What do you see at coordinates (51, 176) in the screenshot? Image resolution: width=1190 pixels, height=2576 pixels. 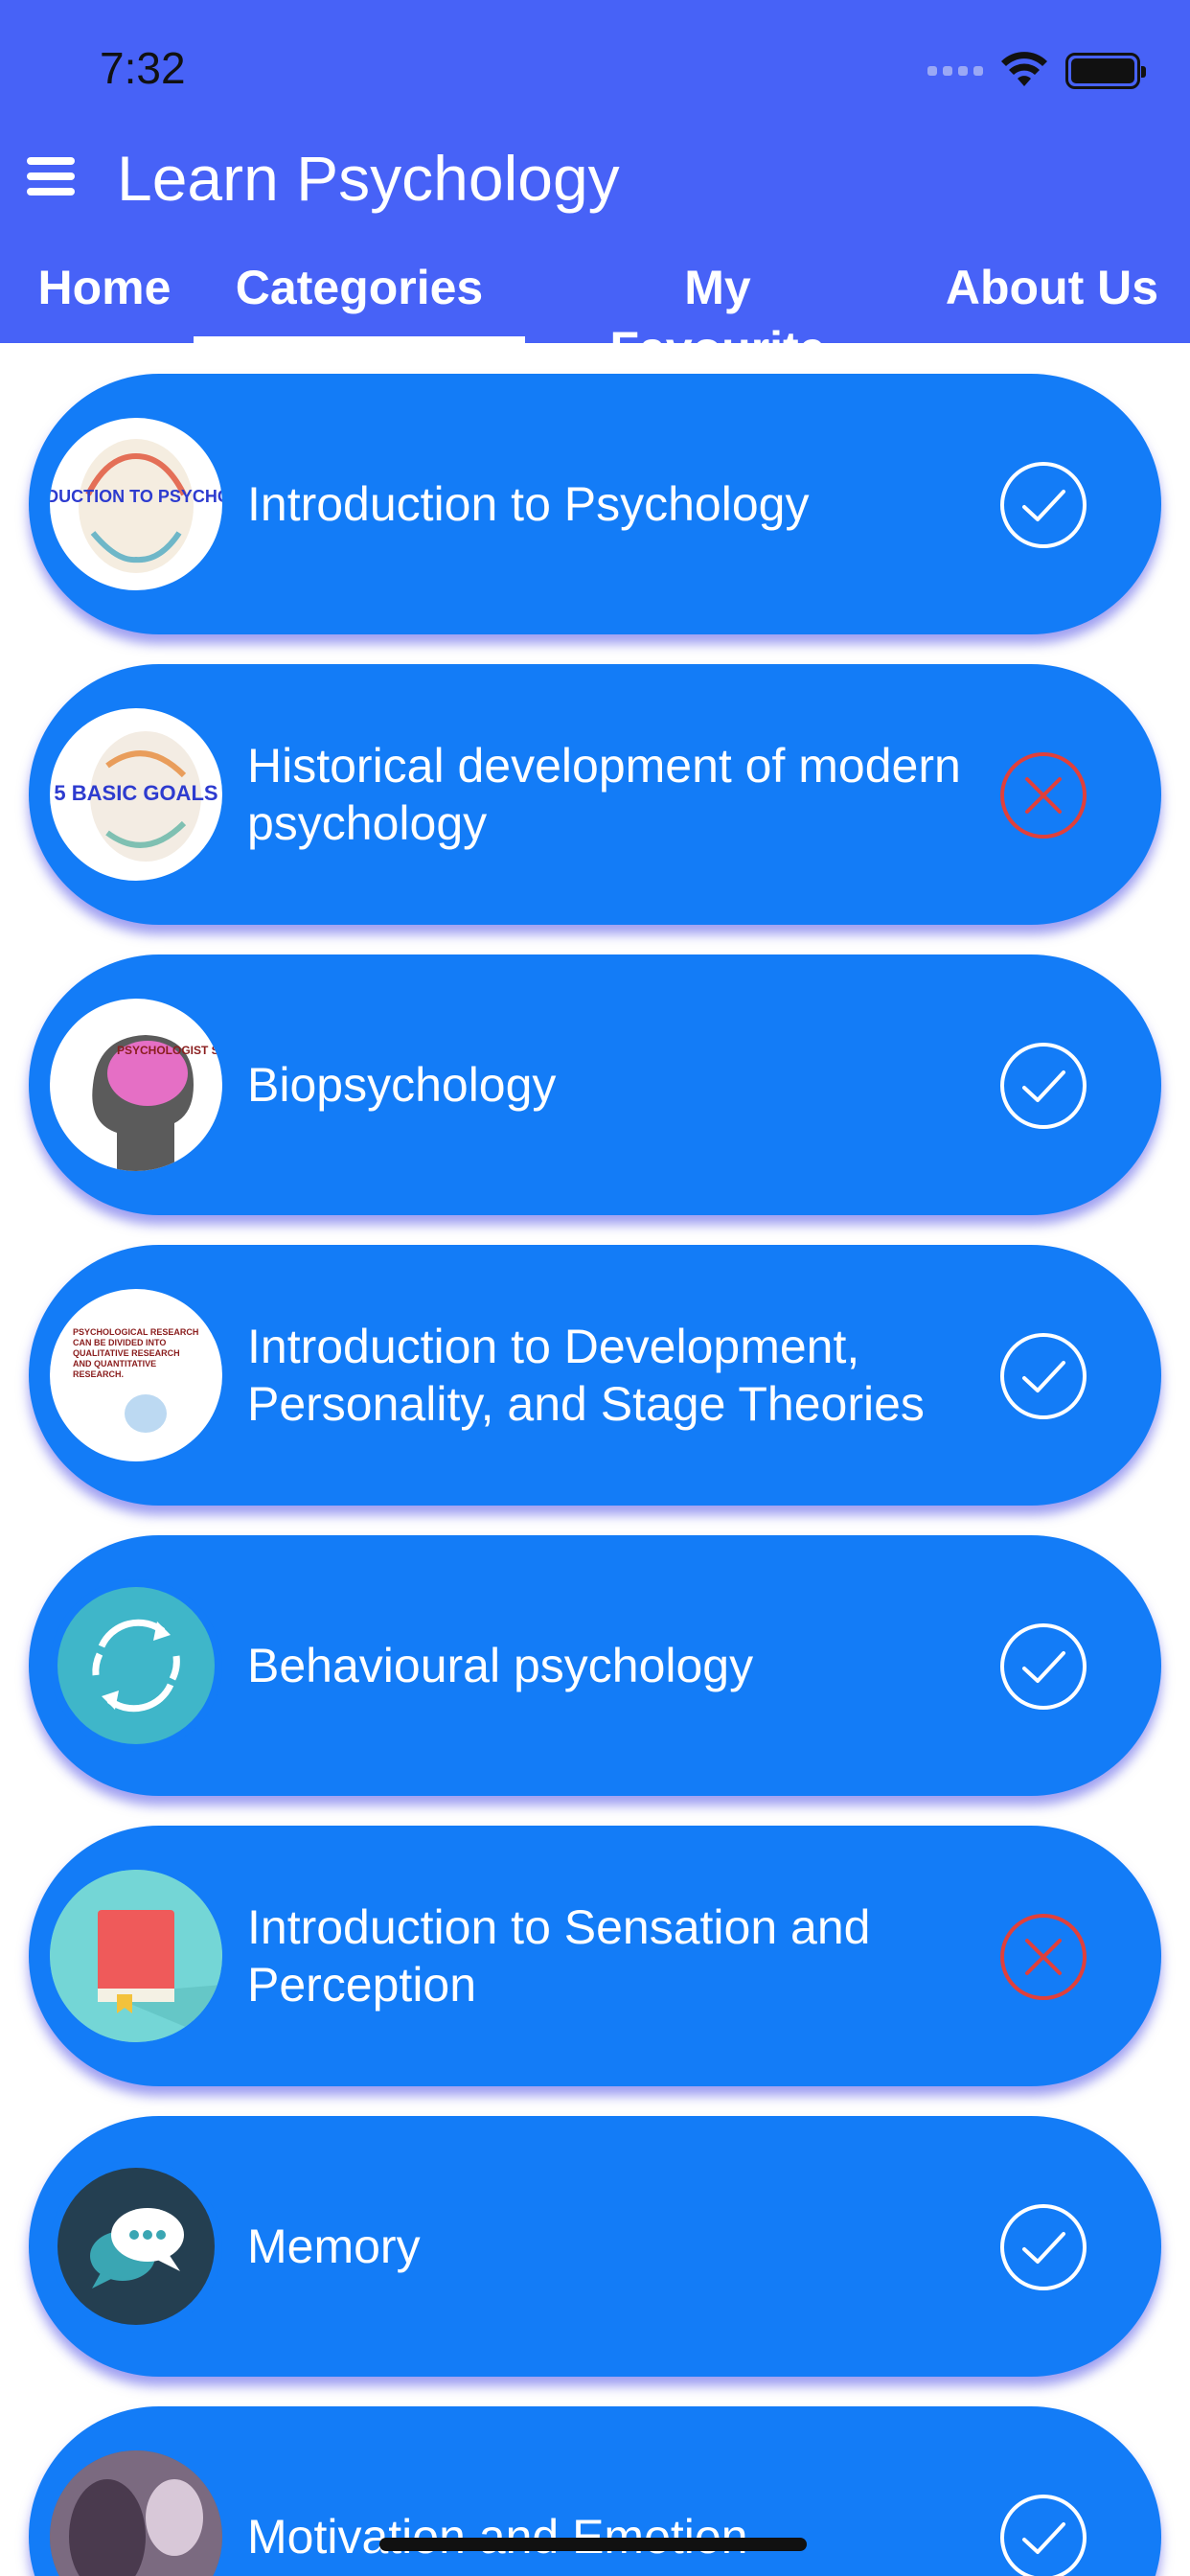 I see `hamburger-menu-icon` at bounding box center [51, 176].